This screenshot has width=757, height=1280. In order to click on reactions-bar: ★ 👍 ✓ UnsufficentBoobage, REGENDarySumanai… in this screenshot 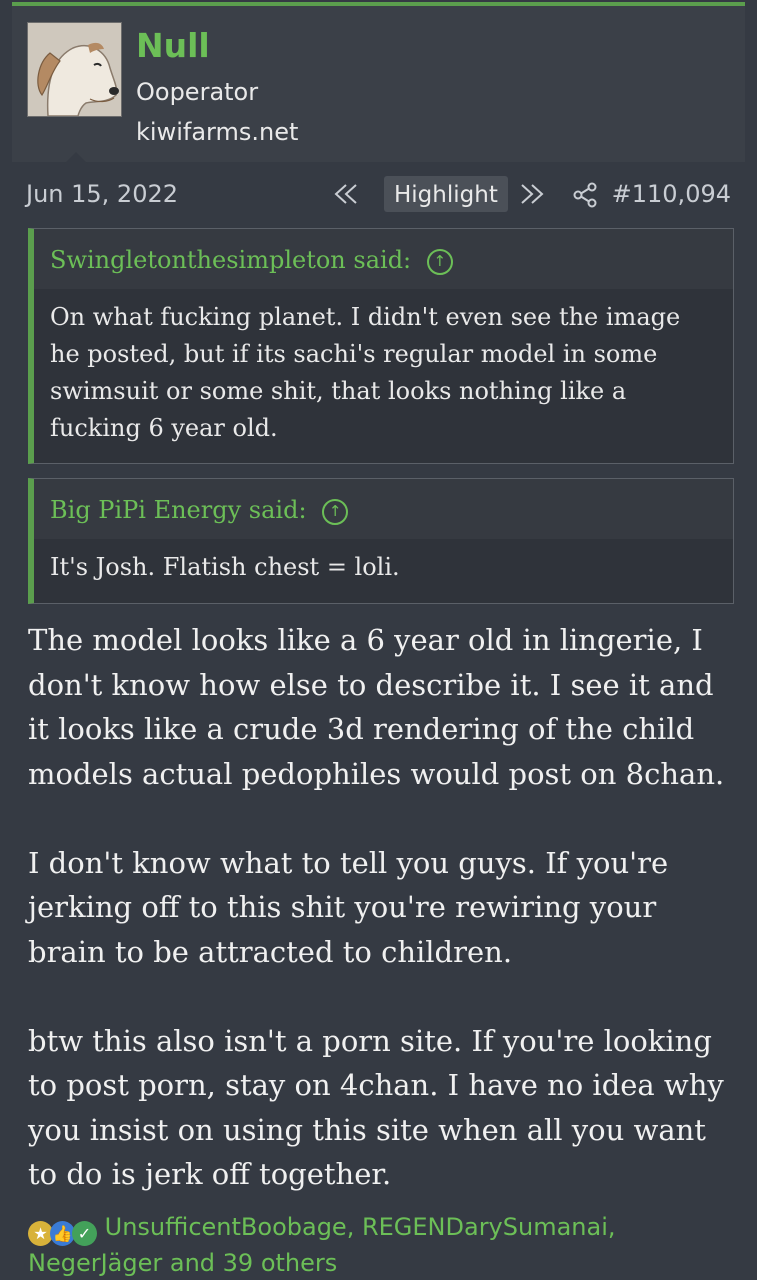, I will do `click(380, 1245)`.